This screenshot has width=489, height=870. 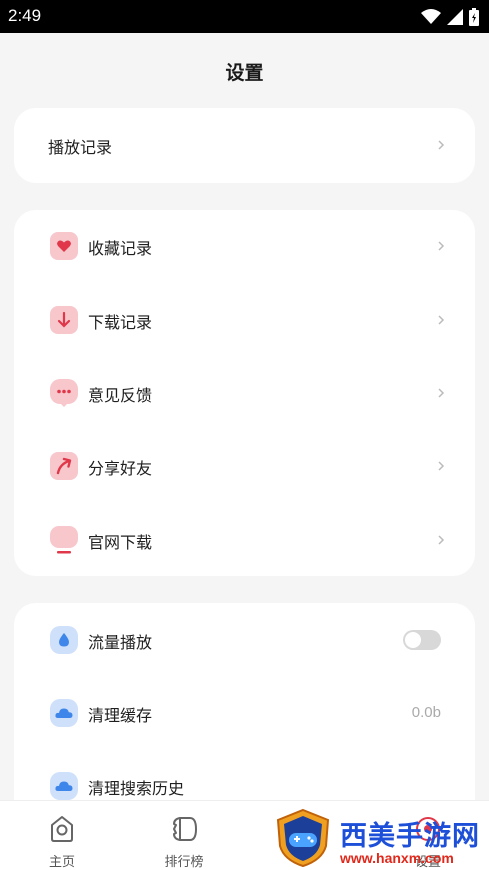 I want to click on nav-item-ranking: 排行榜, so click(x=184, y=835).